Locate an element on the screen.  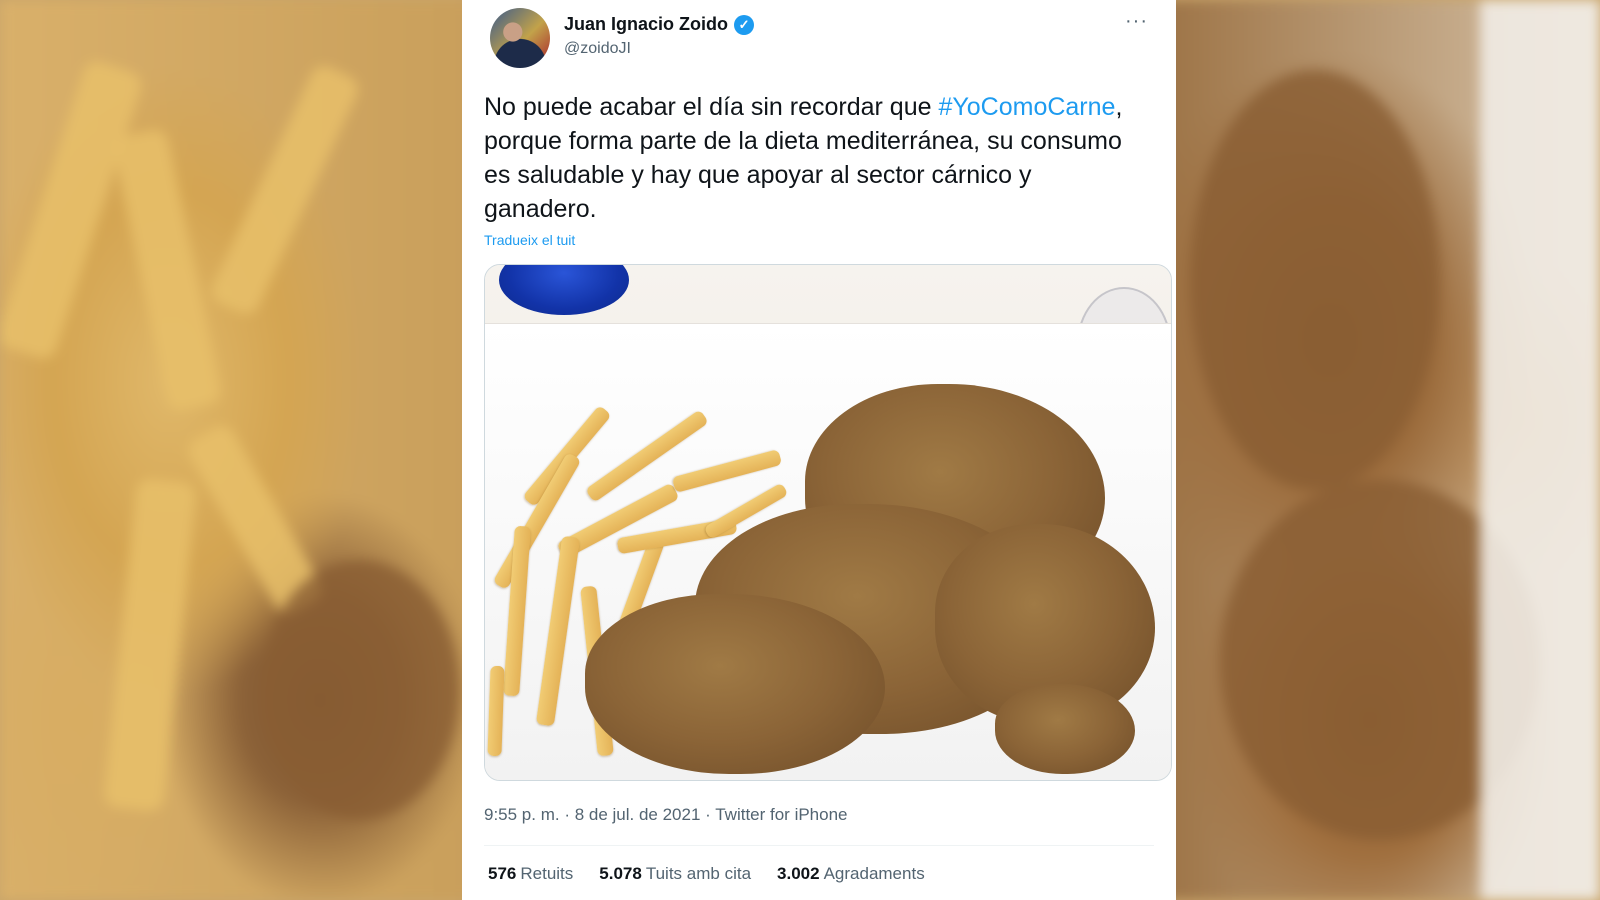
translate-link: Tradueix el tuit is located at coordinates (529, 240).